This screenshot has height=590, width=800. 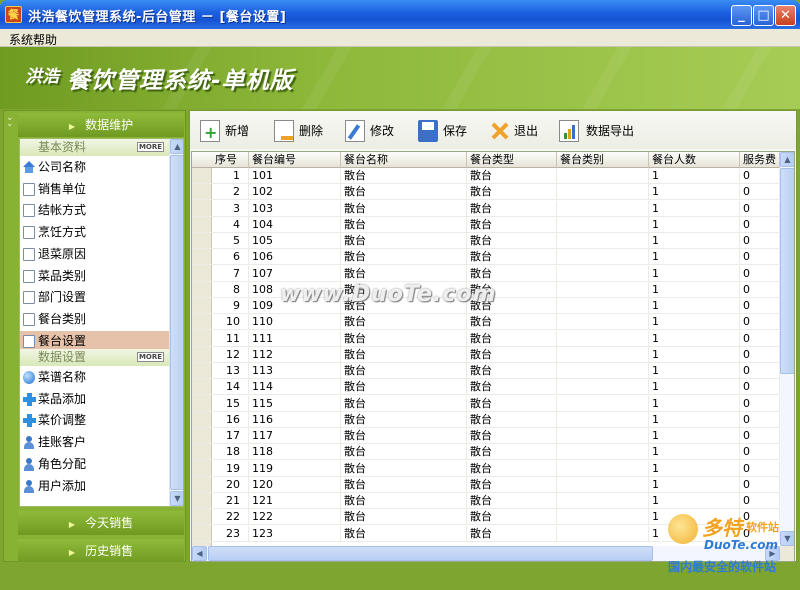 I want to click on column-header: 餐台类别, so click(x=603, y=160).